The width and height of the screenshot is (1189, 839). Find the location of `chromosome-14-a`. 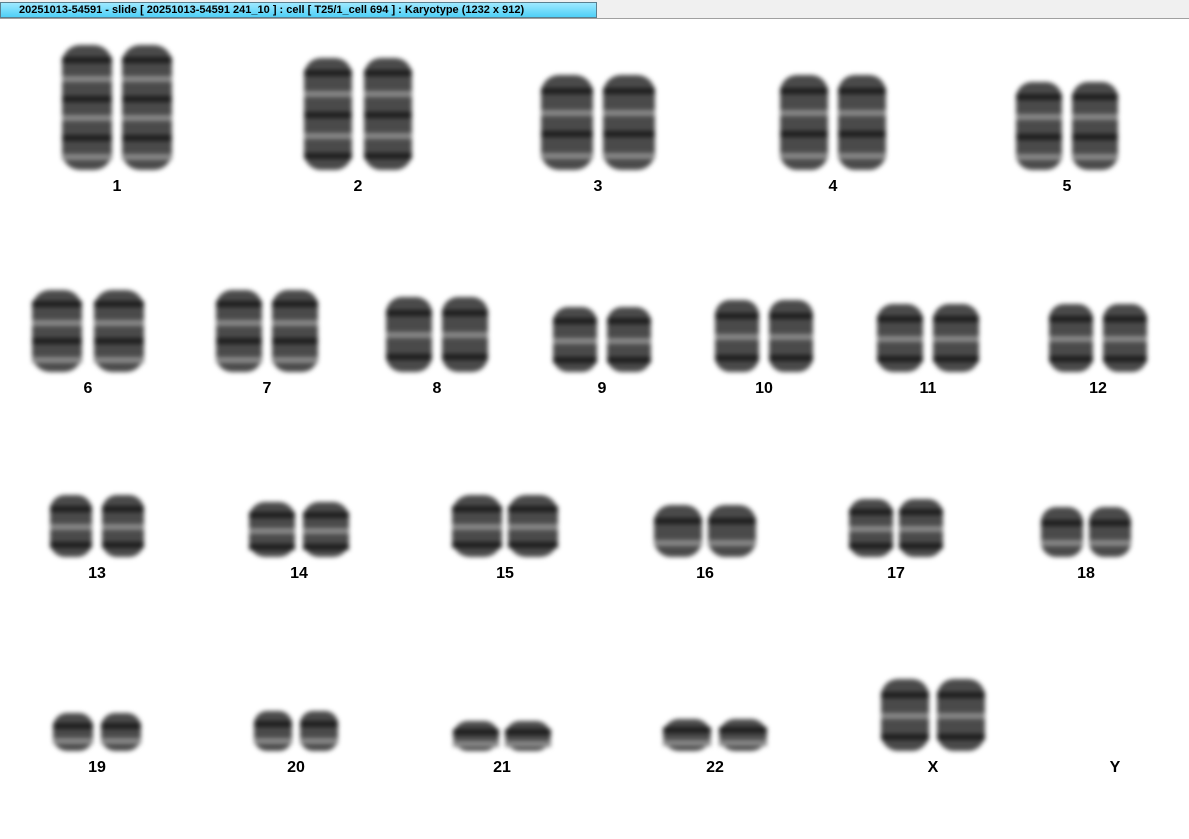

chromosome-14-a is located at coordinates (272, 529).